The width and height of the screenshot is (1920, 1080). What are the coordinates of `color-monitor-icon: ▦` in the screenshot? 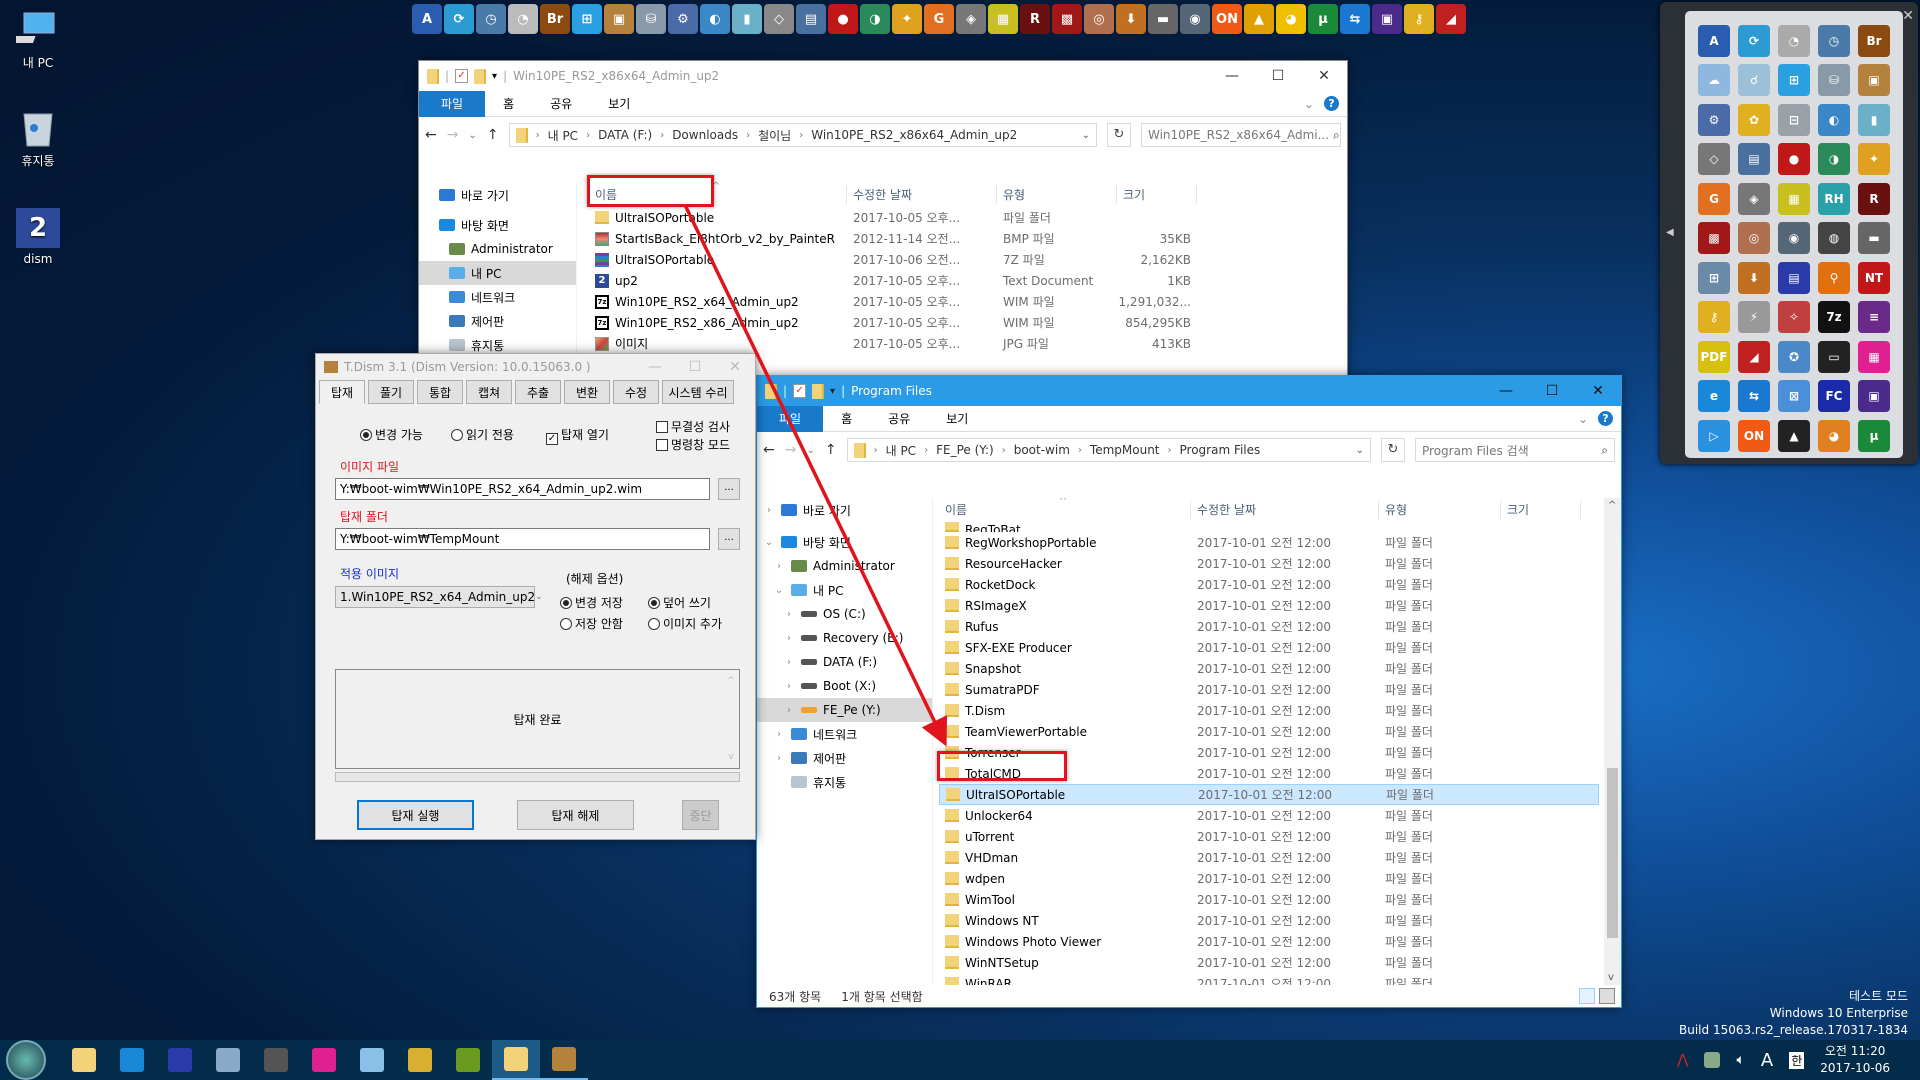 It's located at (1874, 356).